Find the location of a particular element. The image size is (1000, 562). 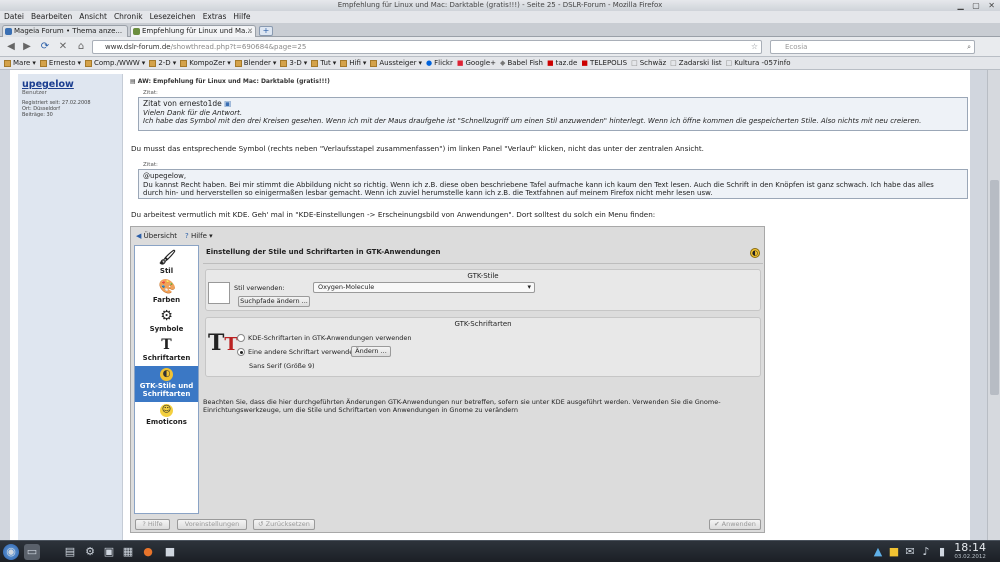

sidebar-item-farben: 🎨 Farben is located at coordinates (166, 293).